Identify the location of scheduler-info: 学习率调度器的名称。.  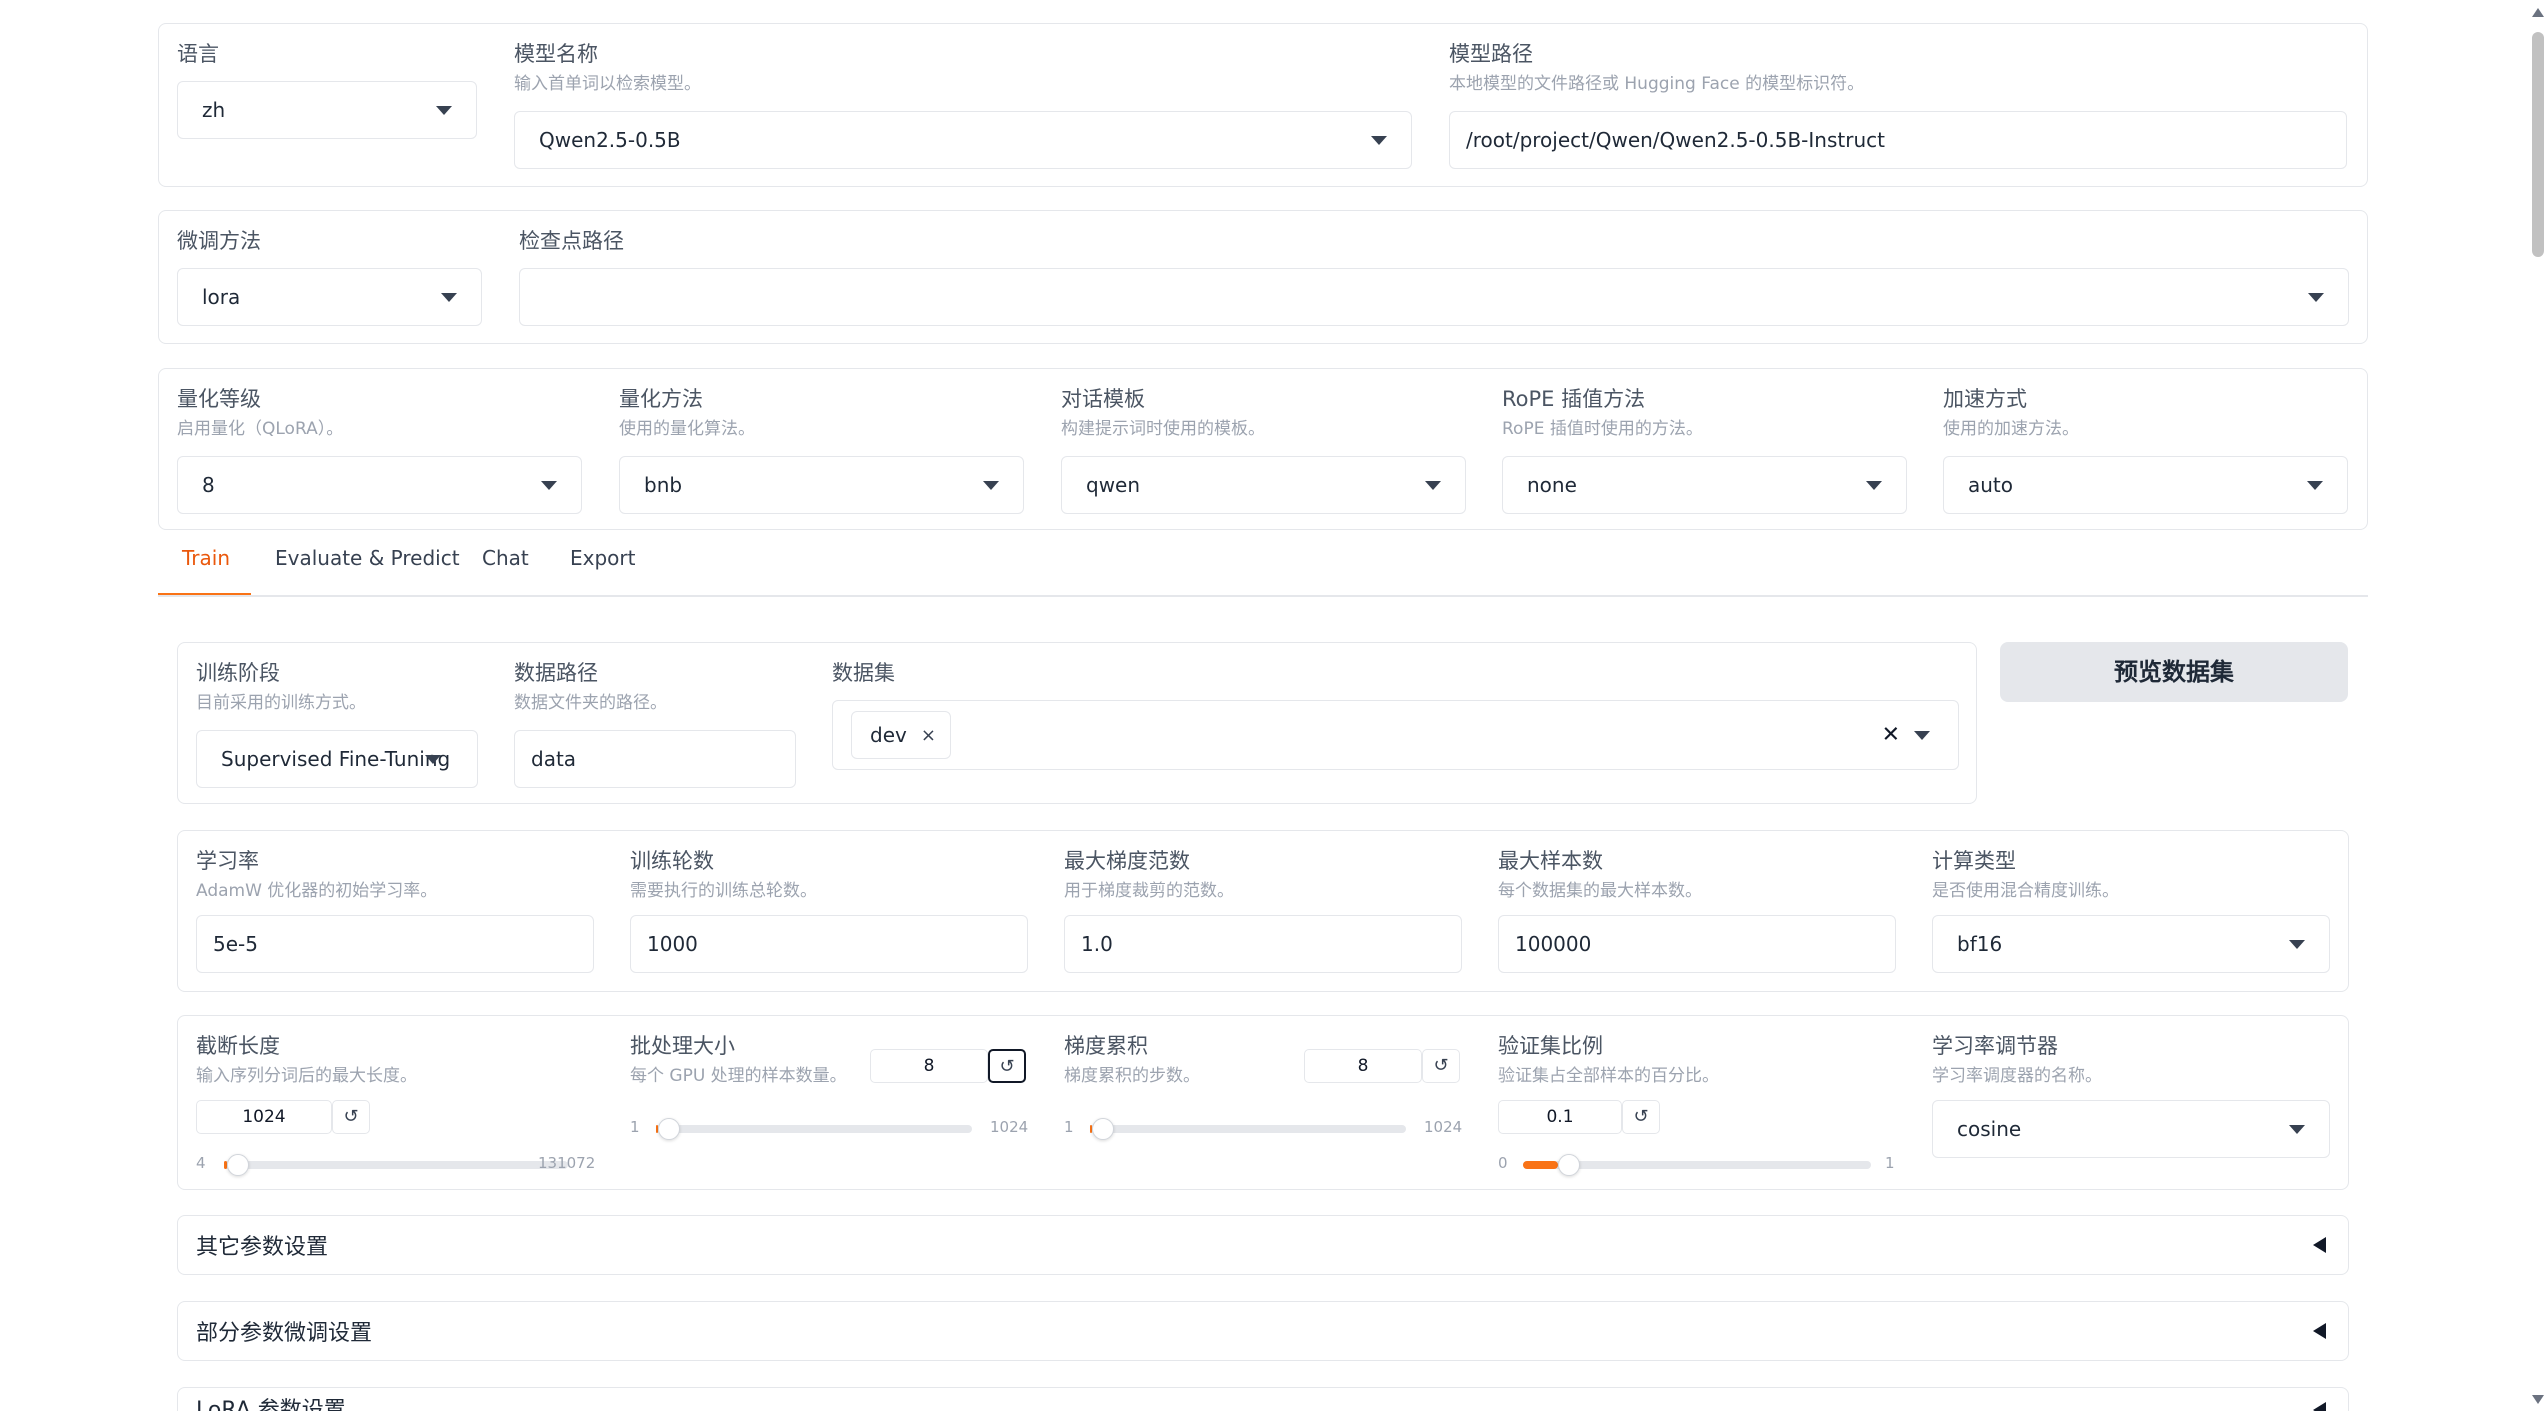
(2017, 1076).